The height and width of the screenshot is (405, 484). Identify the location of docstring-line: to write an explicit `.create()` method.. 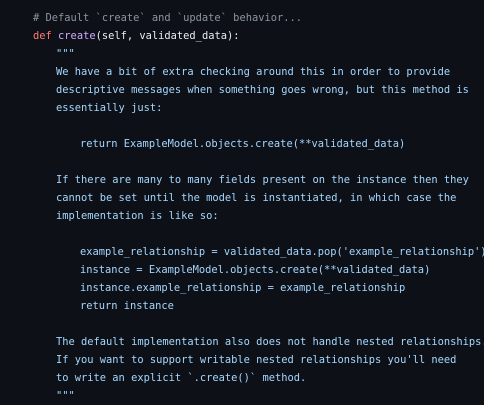
(181, 378).